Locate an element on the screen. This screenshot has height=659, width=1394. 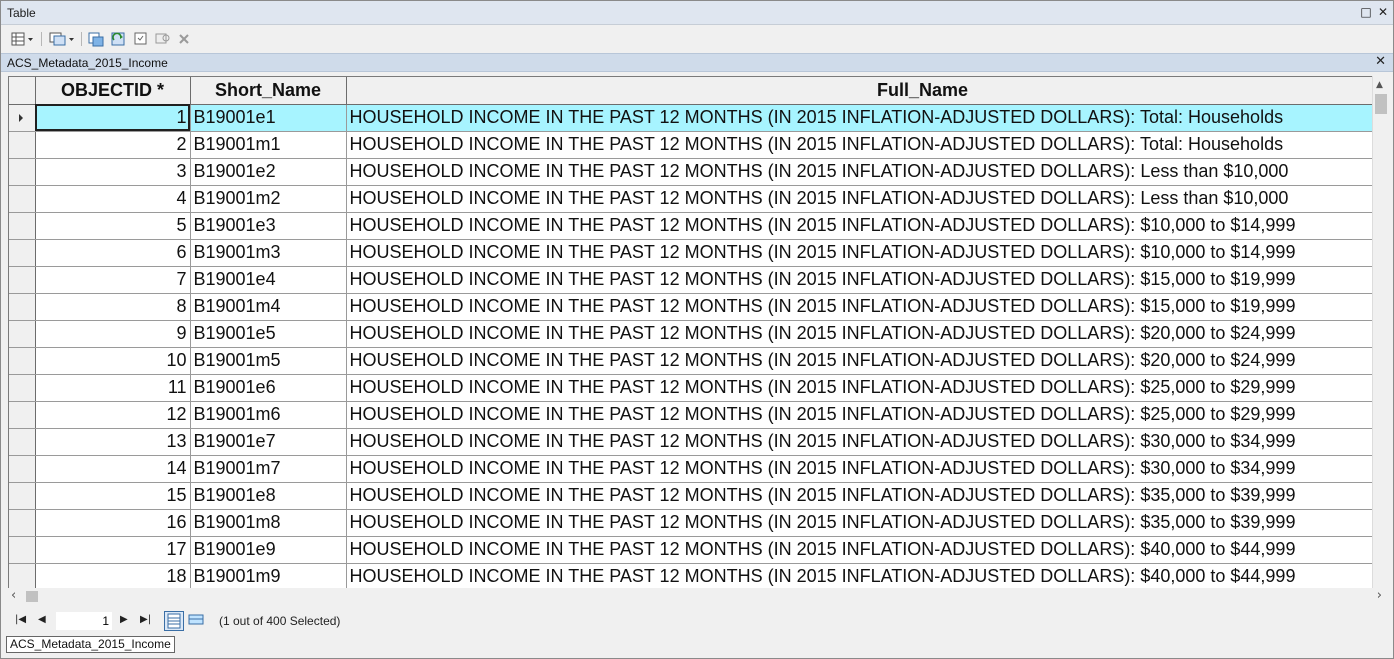
cell-objectid: 9 is located at coordinates (113, 334).